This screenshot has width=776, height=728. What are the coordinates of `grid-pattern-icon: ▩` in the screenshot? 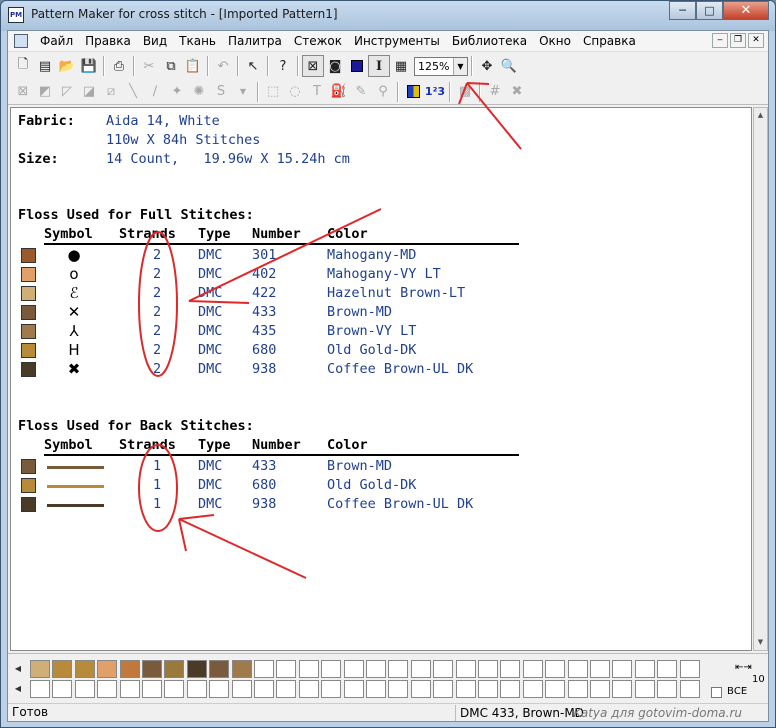 It's located at (465, 92).